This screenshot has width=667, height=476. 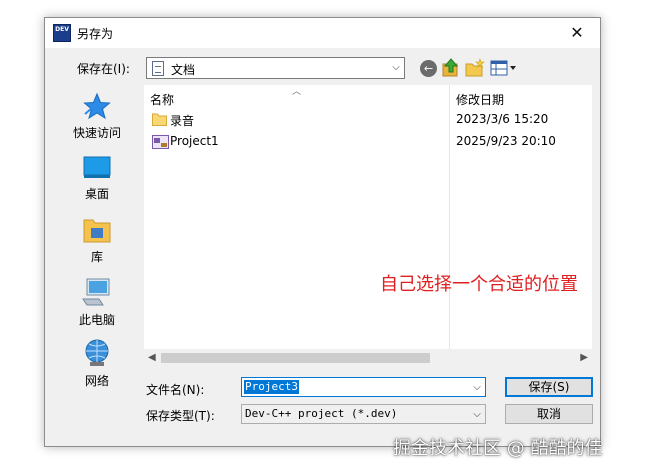 What do you see at coordinates (160, 142) in the screenshot?
I see `dev-project-icon` at bounding box center [160, 142].